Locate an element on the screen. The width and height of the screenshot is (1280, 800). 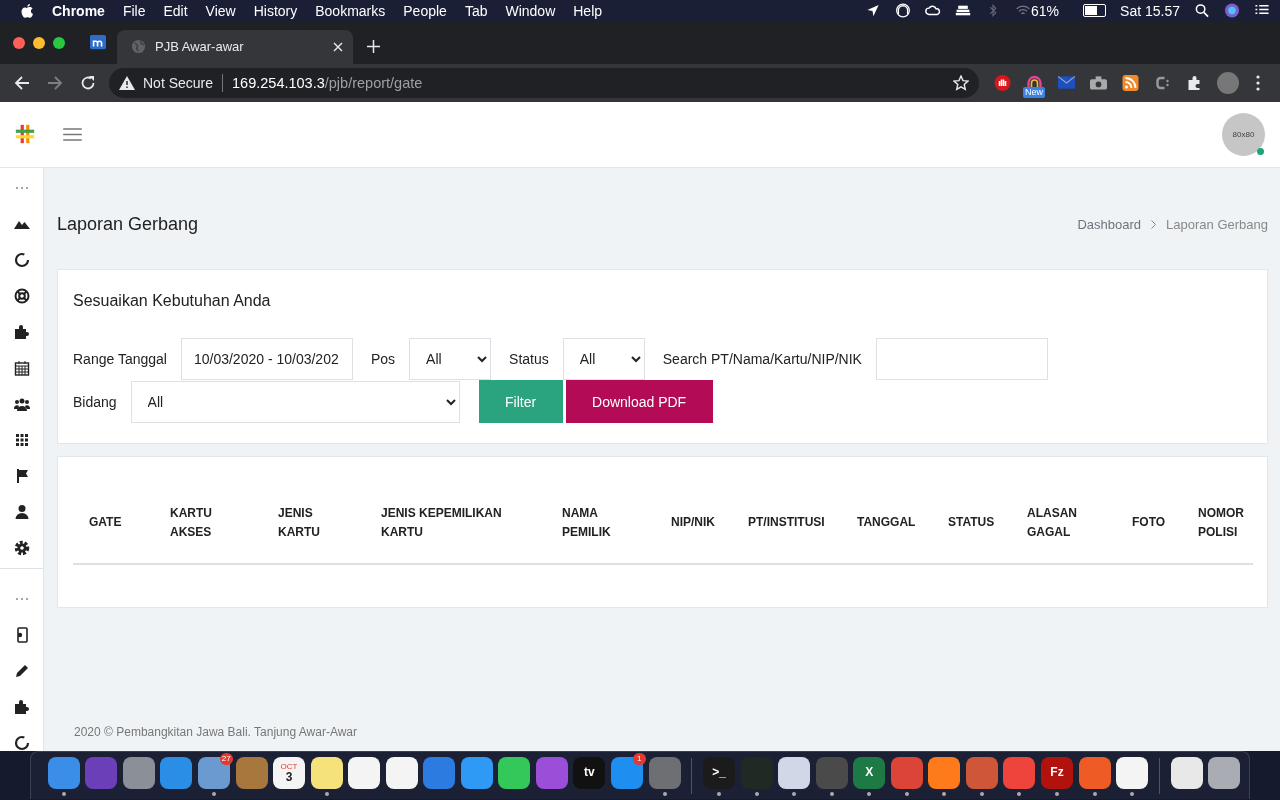
lifebuoy-icon is located at coordinates (21, 295).